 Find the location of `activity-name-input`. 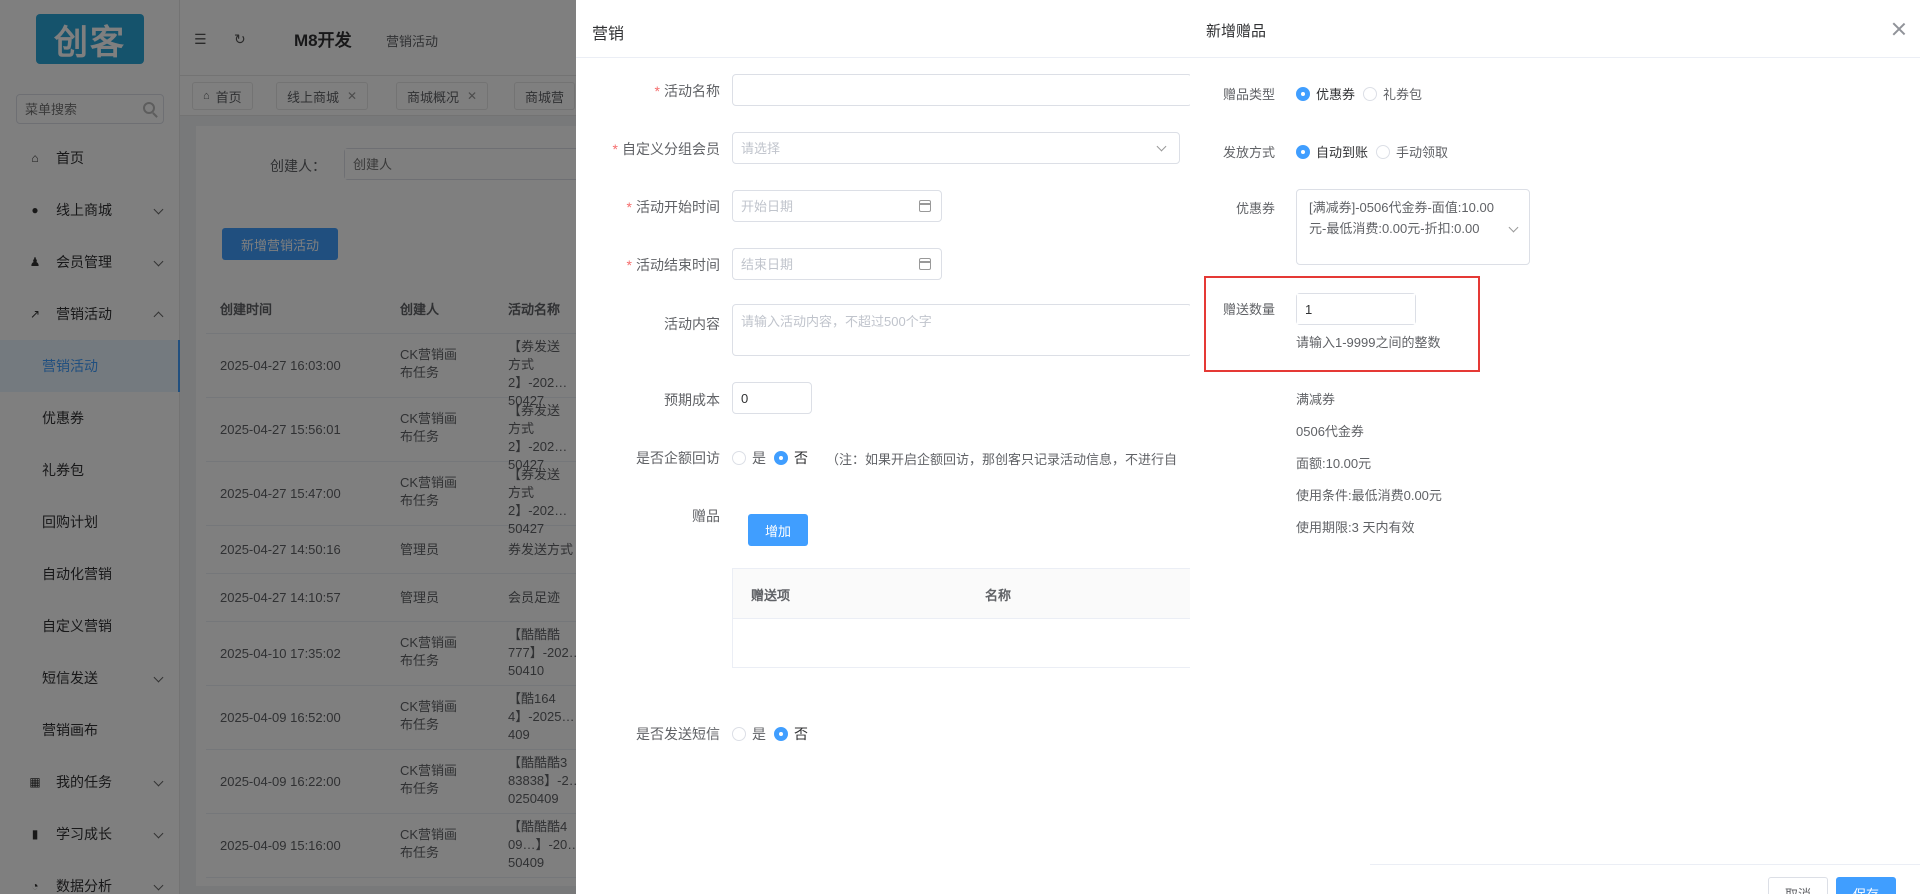

activity-name-input is located at coordinates (961, 90).